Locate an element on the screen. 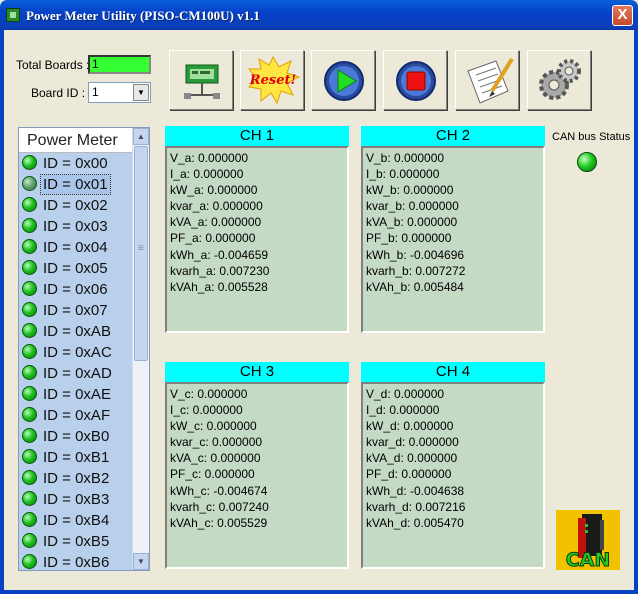 This screenshot has height=594, width=638. channel-reading: kVA_a: 0.000000 is located at coordinates (216, 222).